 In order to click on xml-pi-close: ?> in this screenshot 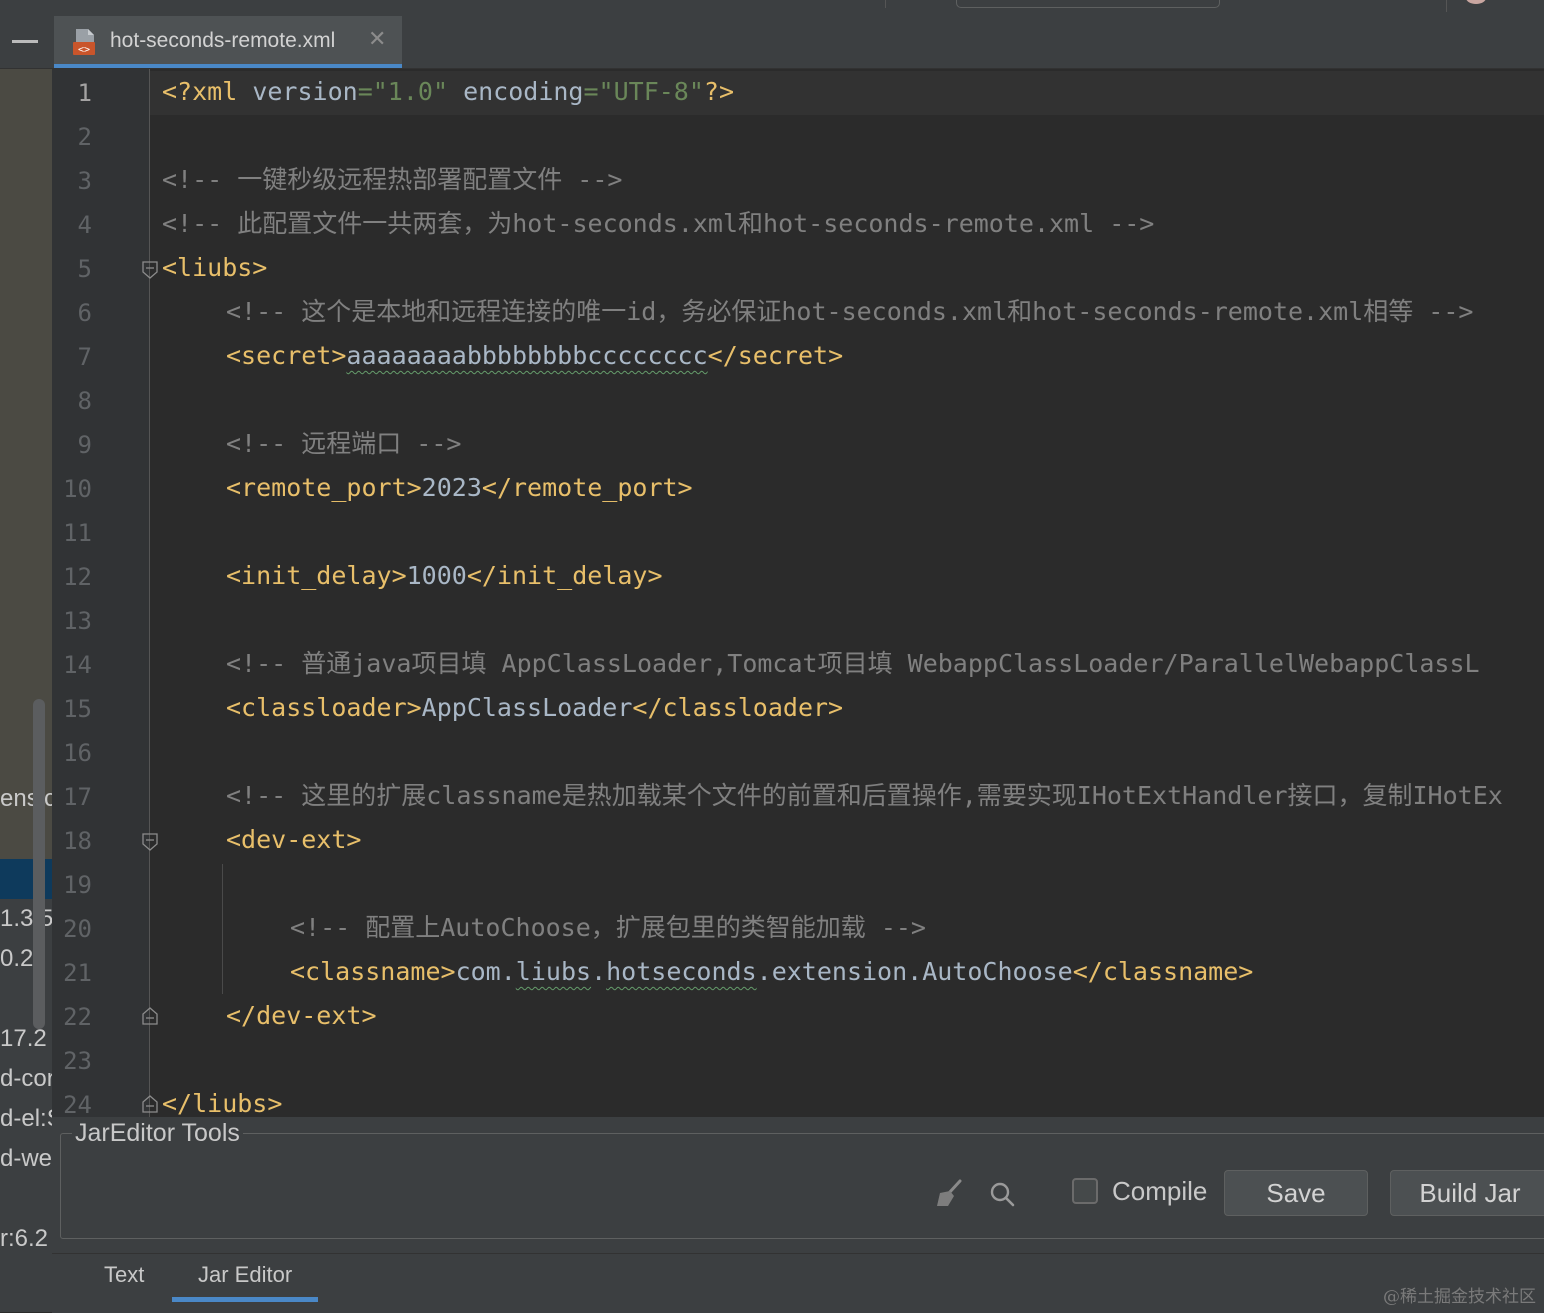, I will do `click(719, 91)`.